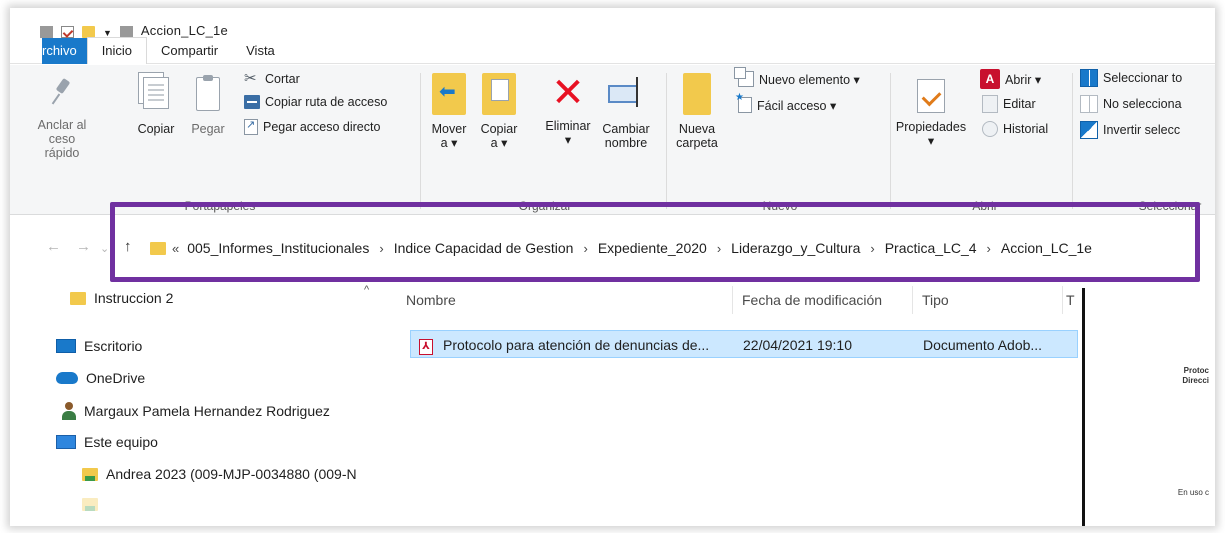  I want to click on easy-access-button: Fácil acceso ▾, so click(785, 102).